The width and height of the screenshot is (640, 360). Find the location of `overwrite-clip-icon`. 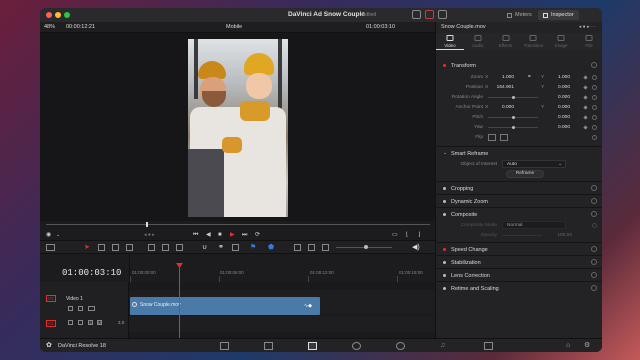

overwrite-clip-icon is located at coordinates (165, 247).